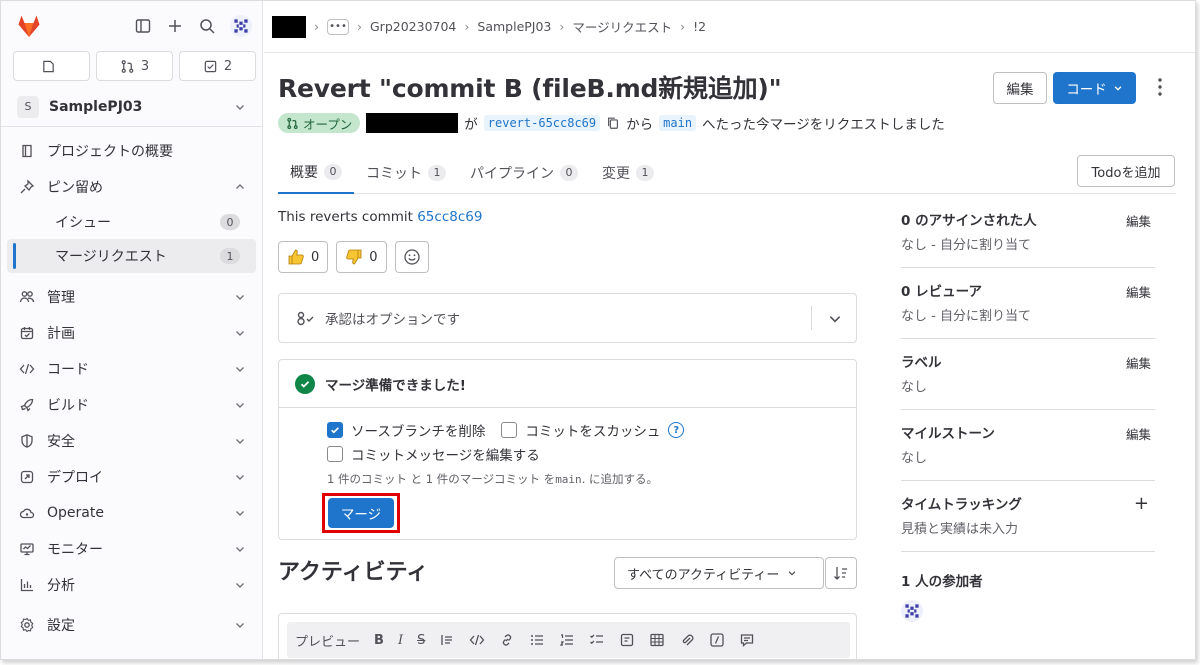 The image size is (1200, 665). I want to click on todos-button: 2, so click(217, 66).